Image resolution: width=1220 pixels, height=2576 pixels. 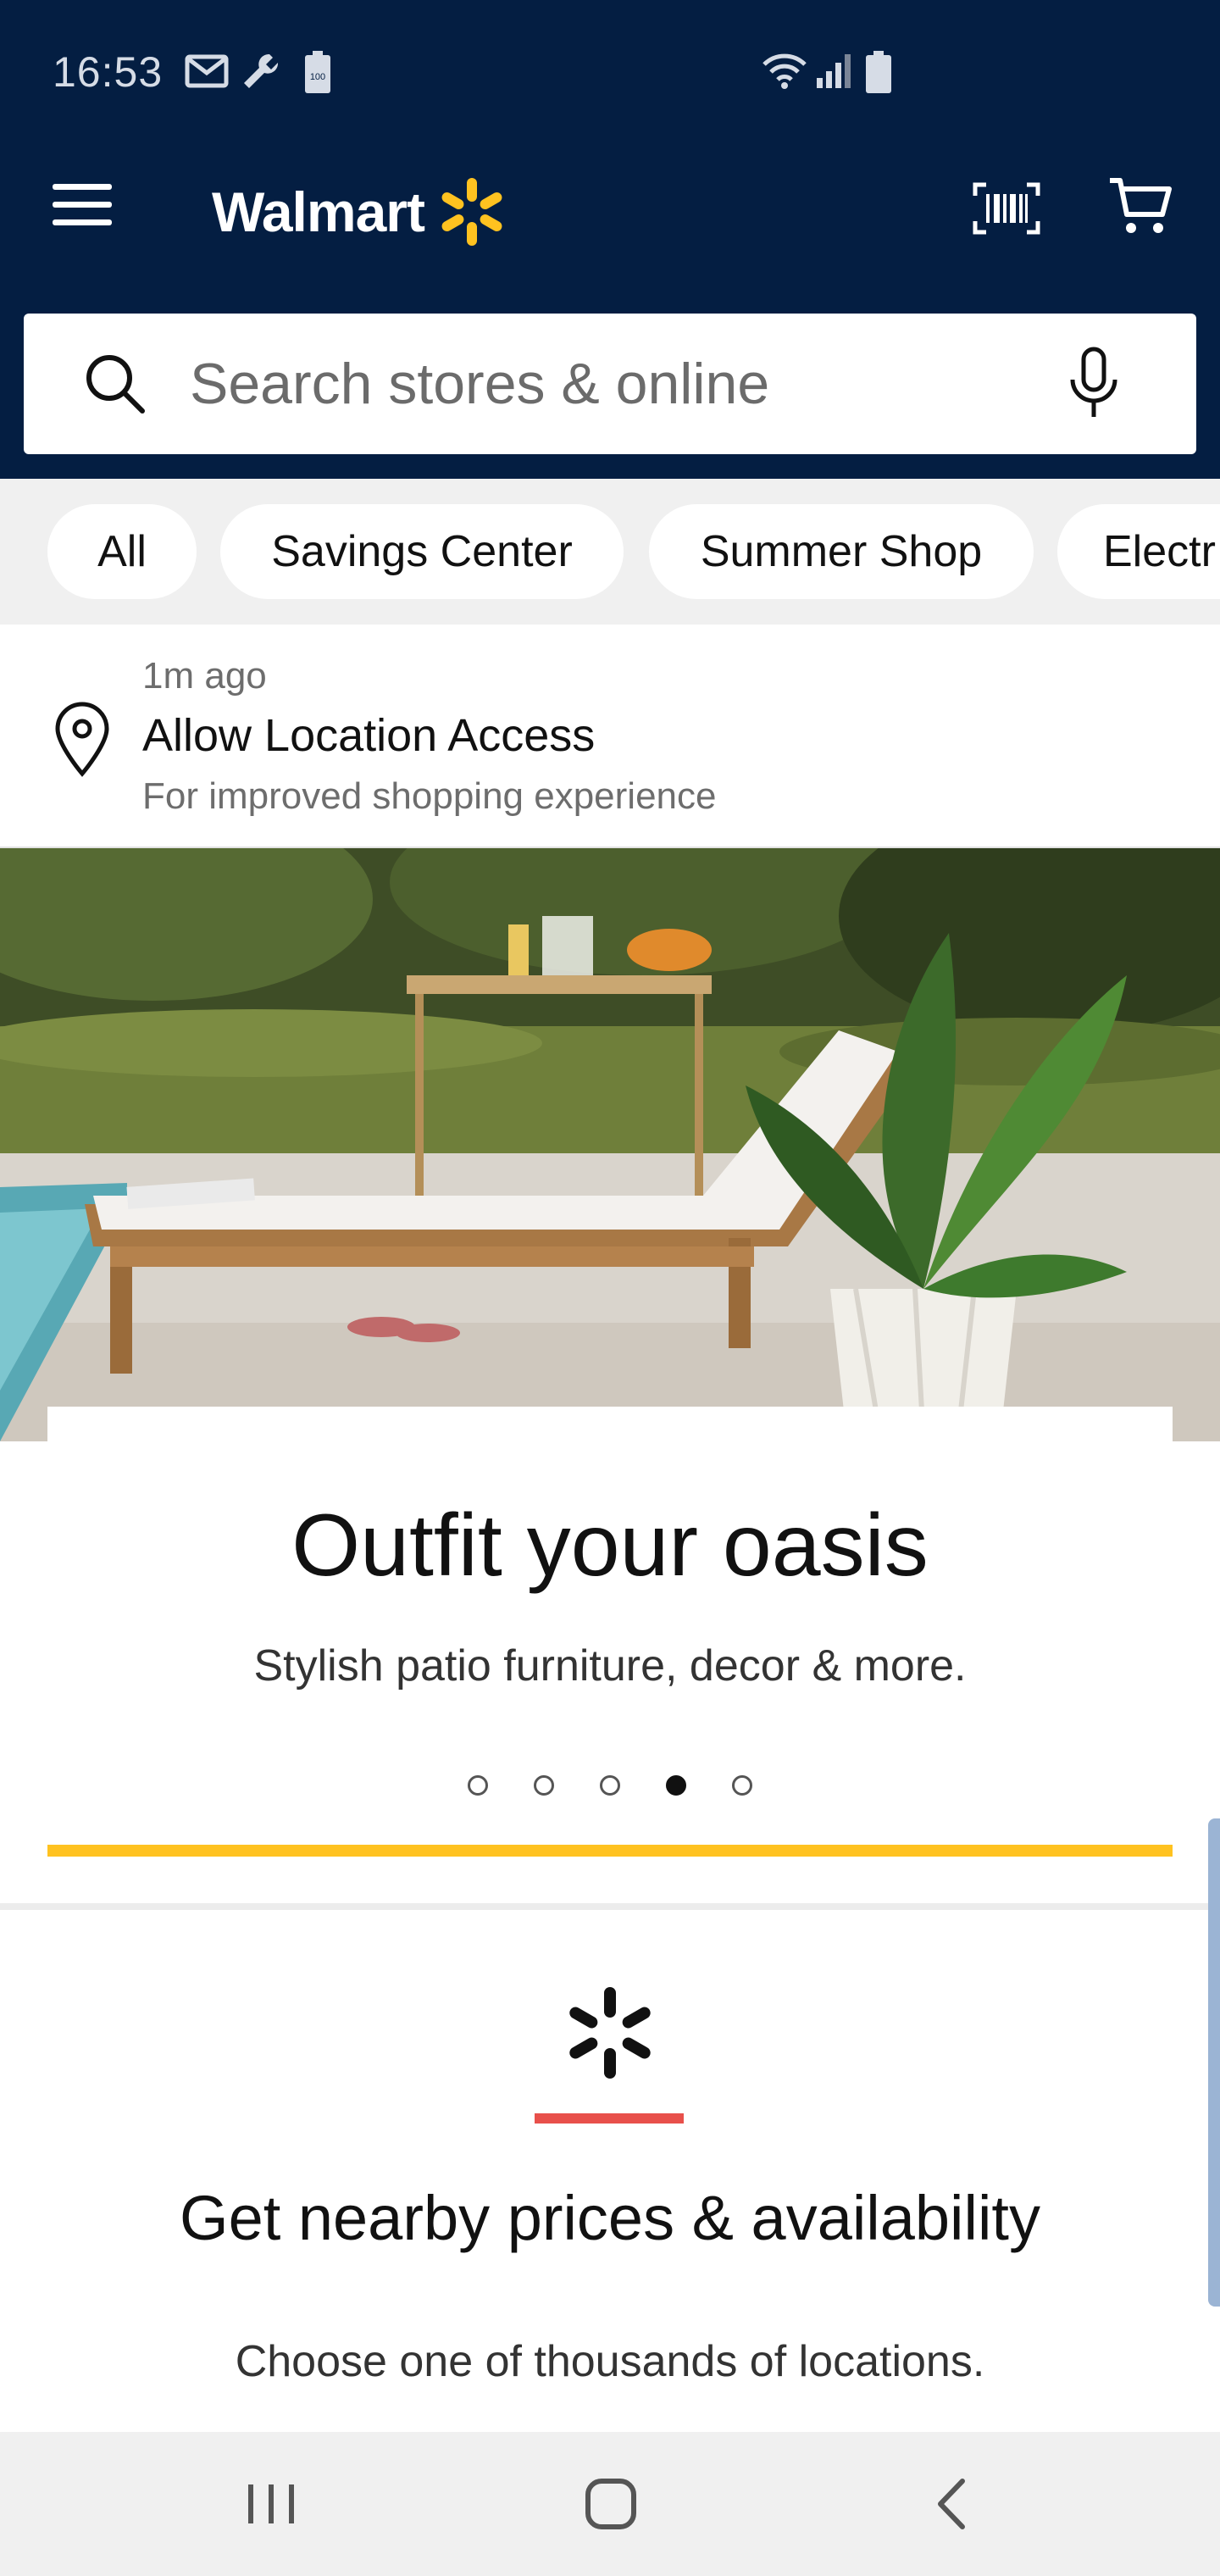 What do you see at coordinates (204, 676) in the screenshot?
I see `notice-time: 1m ago` at bounding box center [204, 676].